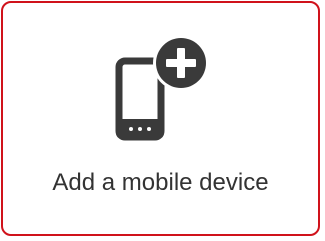 The height and width of the screenshot is (241, 325). What do you see at coordinates (162, 88) in the screenshot?
I see `mobile-add-icon` at bounding box center [162, 88].